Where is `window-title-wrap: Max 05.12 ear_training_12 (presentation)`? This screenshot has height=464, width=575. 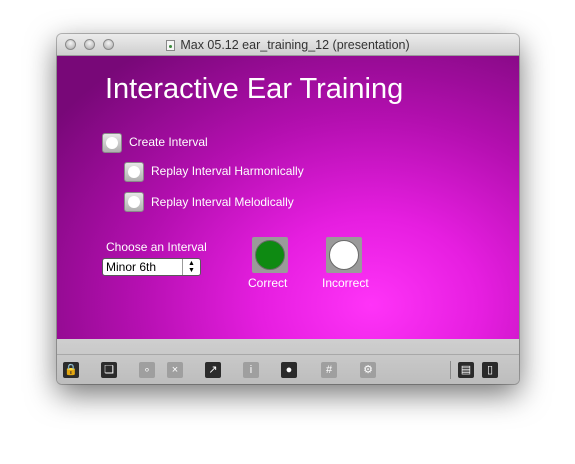 window-title-wrap: Max 05.12 ear_training_12 (presentation) is located at coordinates (288, 45).